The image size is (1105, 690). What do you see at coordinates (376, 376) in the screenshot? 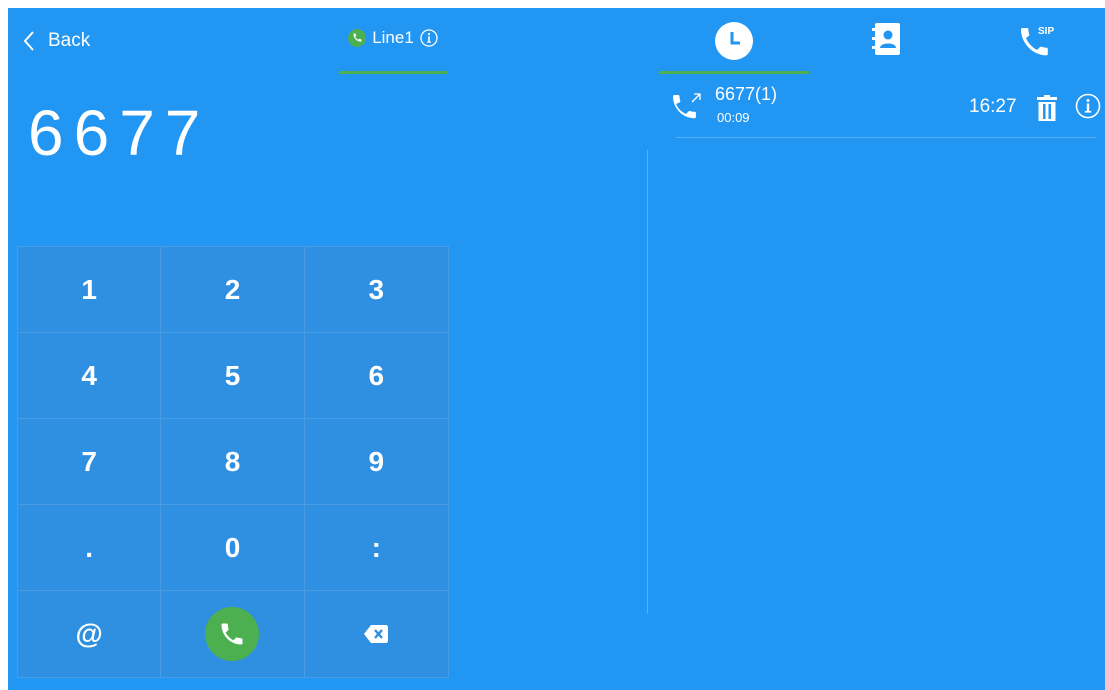
I see `key-6: 6` at bounding box center [376, 376].